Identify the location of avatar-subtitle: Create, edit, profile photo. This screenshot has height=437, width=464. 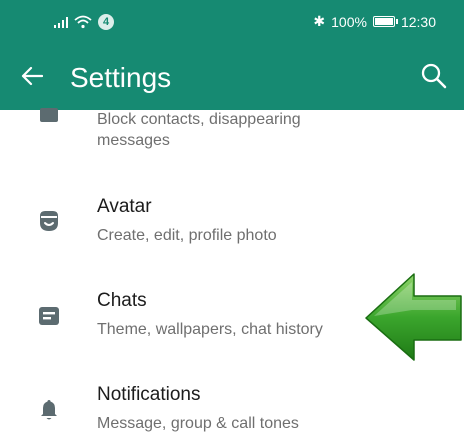
(187, 235).